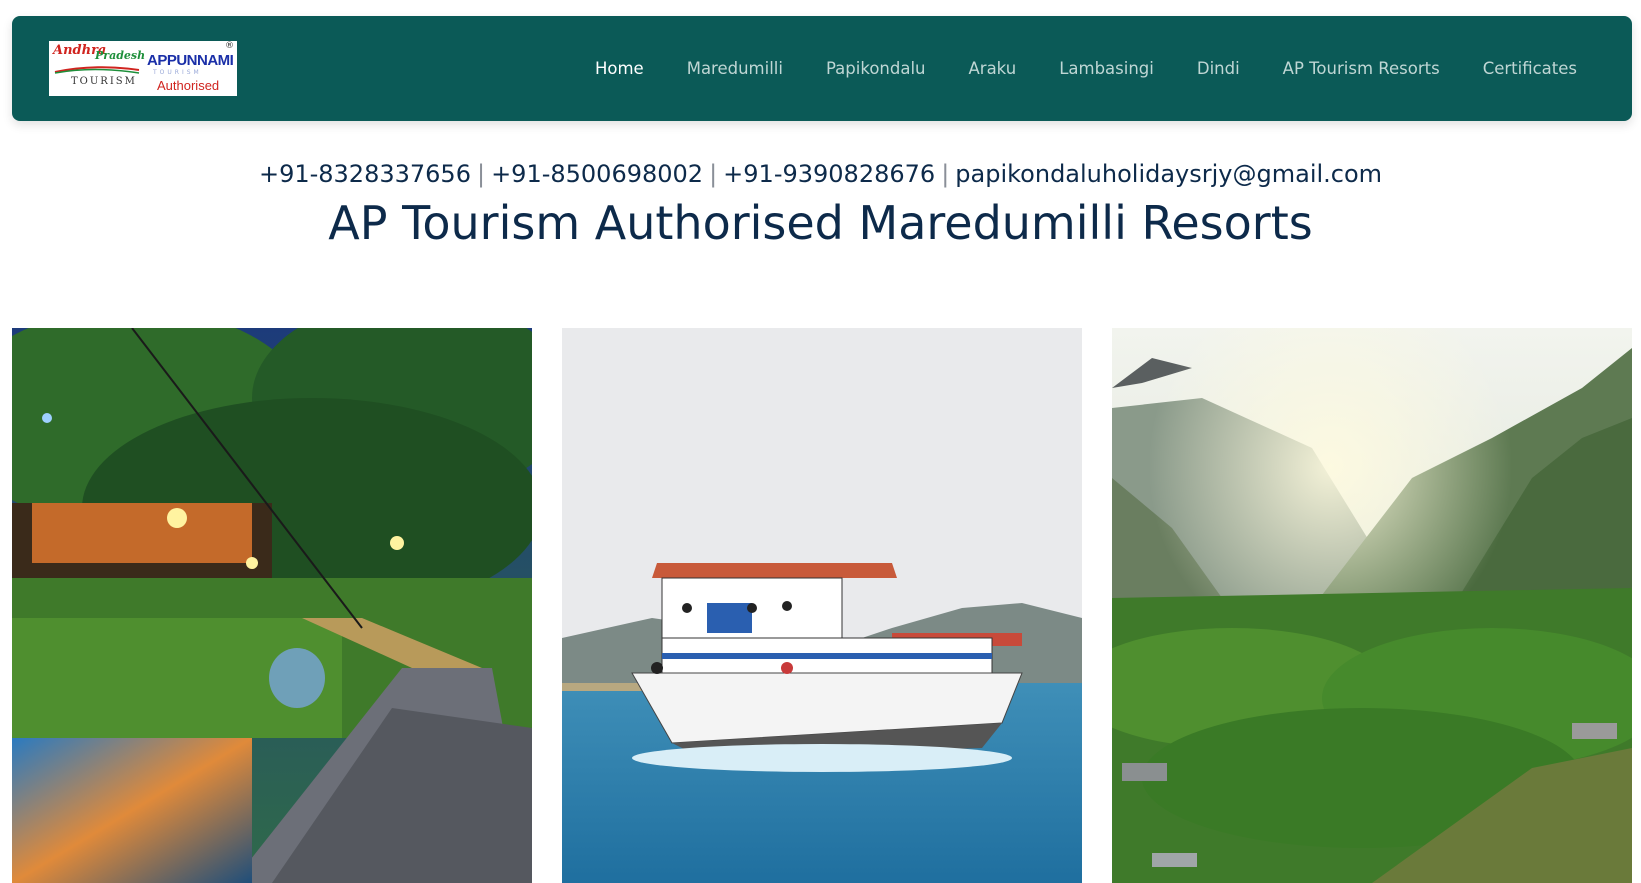  What do you see at coordinates (1218, 68) in the screenshot?
I see `nav-item-dindi: Dindi` at bounding box center [1218, 68].